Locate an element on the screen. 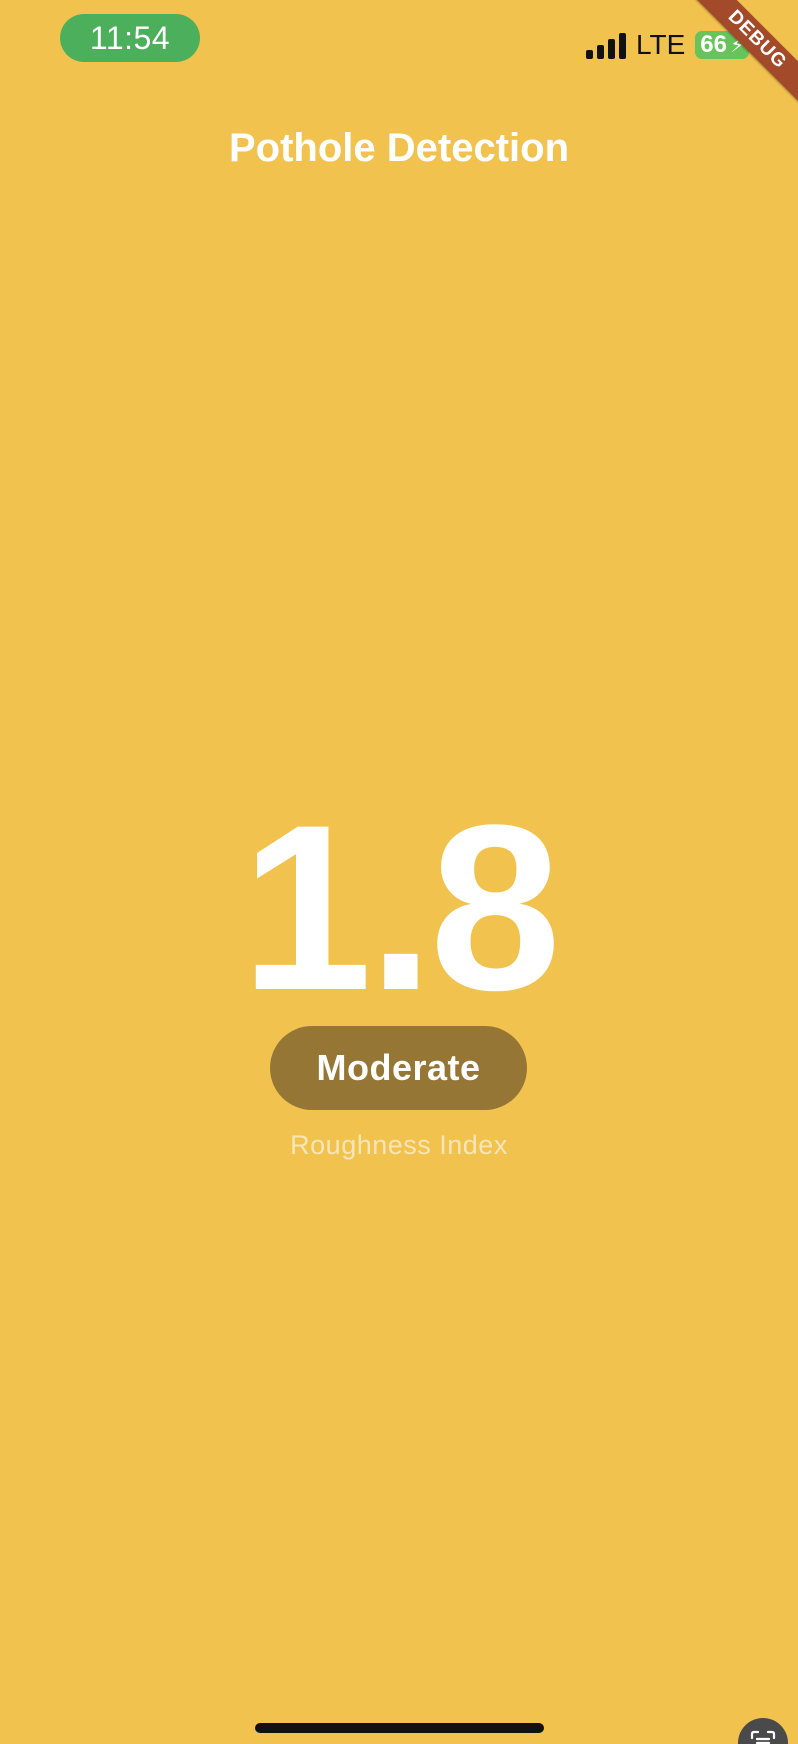 This screenshot has height=1744, width=798. cellular-signal-icon is located at coordinates (606, 45).